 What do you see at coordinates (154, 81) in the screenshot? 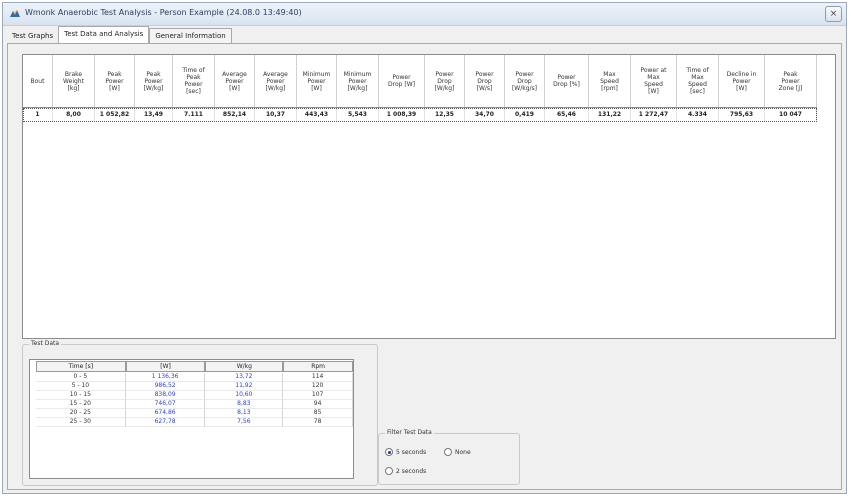
I see `column-header: Peak Power [W/kg]` at bounding box center [154, 81].